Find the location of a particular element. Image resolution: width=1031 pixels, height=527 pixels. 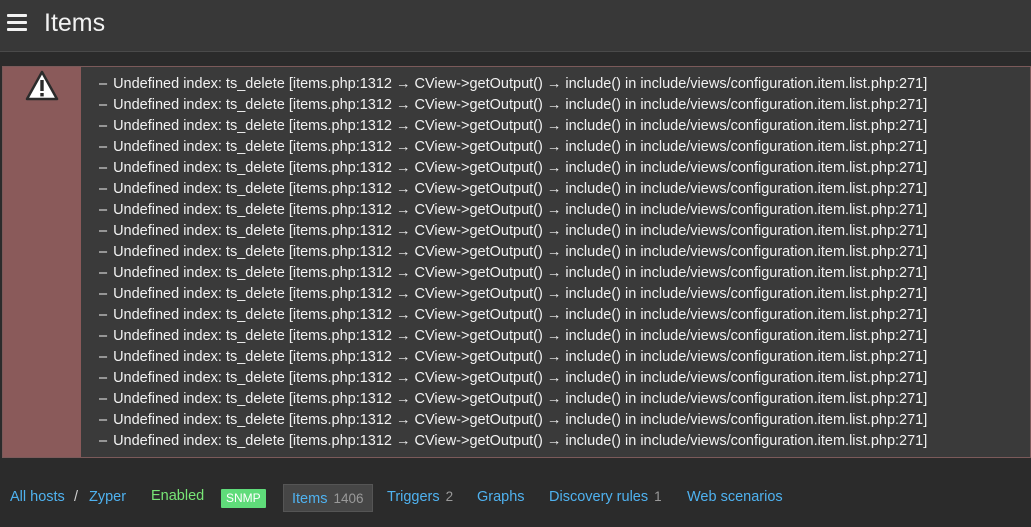

tab-triggers: Triggers 2 is located at coordinates (420, 497).